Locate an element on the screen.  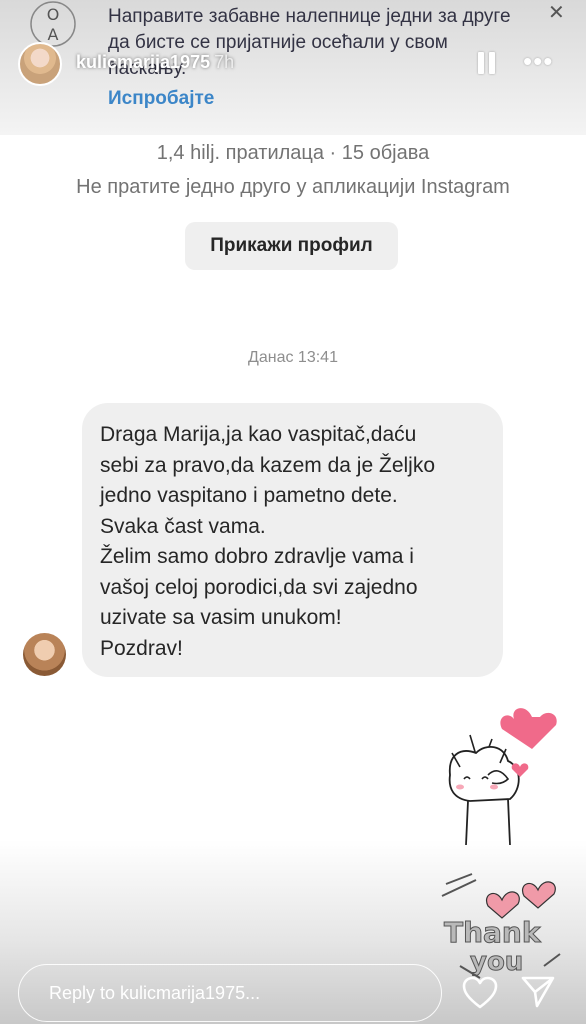
thanks-text-line1: Thank is located at coordinates (493, 932).